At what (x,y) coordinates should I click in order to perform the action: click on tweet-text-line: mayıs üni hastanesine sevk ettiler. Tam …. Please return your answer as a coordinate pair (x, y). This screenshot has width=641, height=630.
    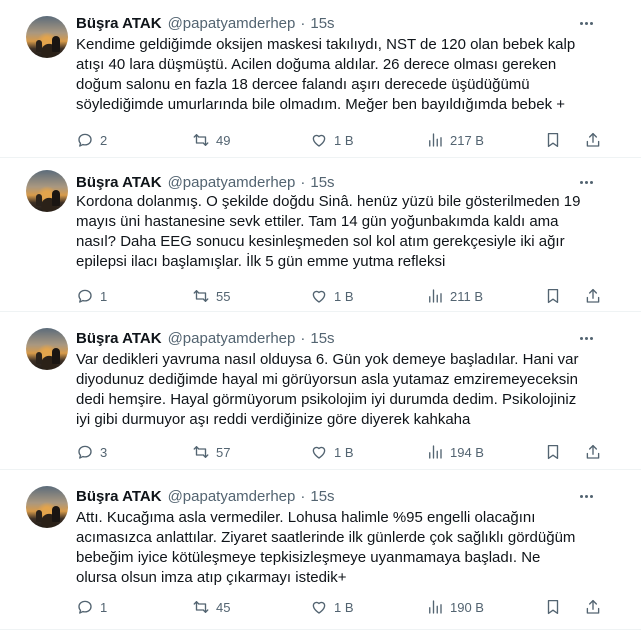
    Looking at the image, I should click on (317, 221).